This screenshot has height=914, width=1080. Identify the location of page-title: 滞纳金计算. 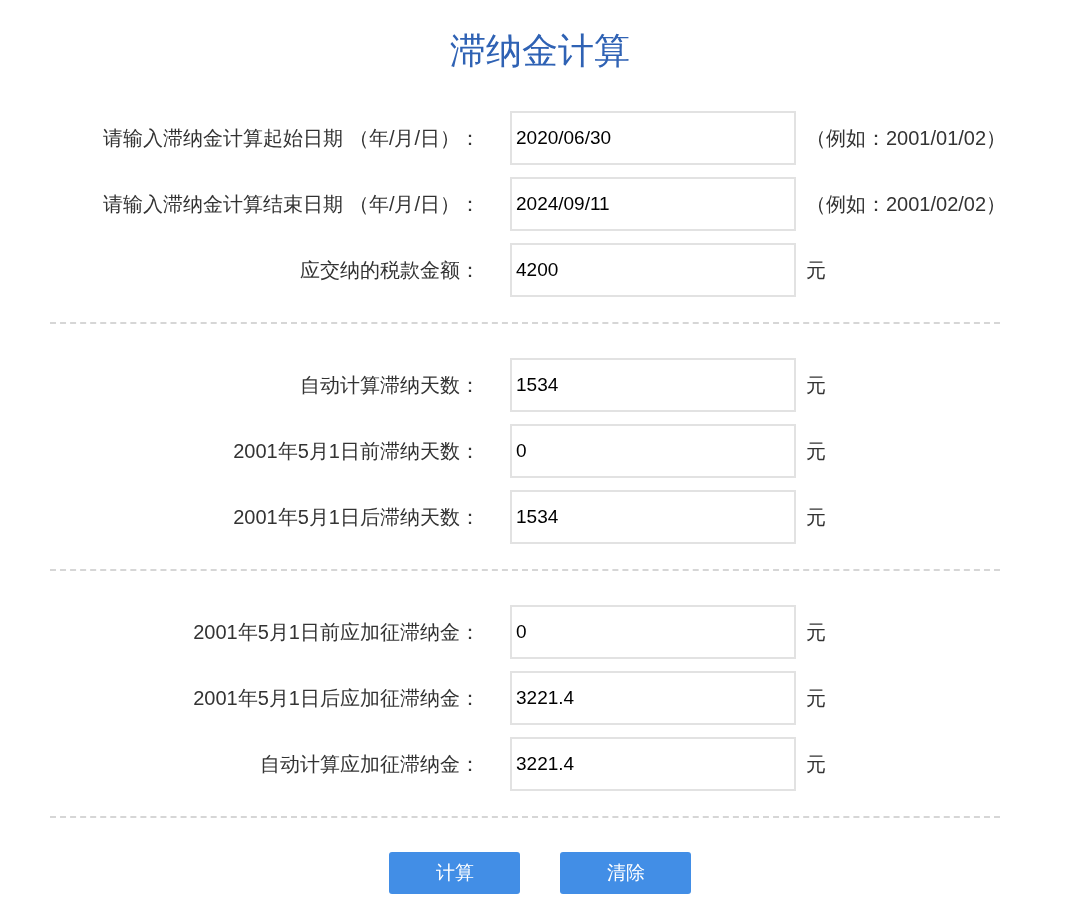
(540, 51).